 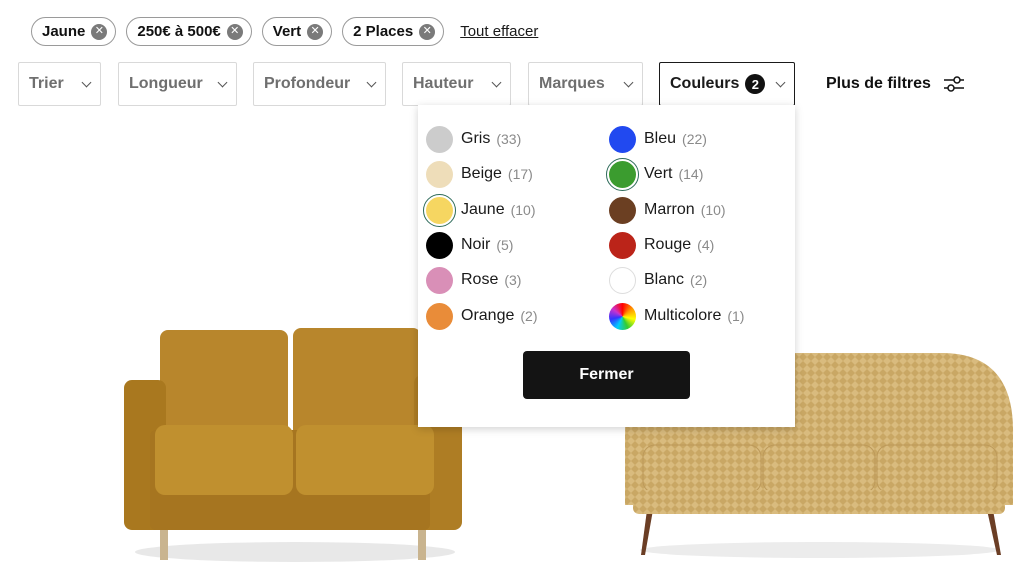 What do you see at coordinates (953, 84) in the screenshot?
I see `sliders-icon` at bounding box center [953, 84].